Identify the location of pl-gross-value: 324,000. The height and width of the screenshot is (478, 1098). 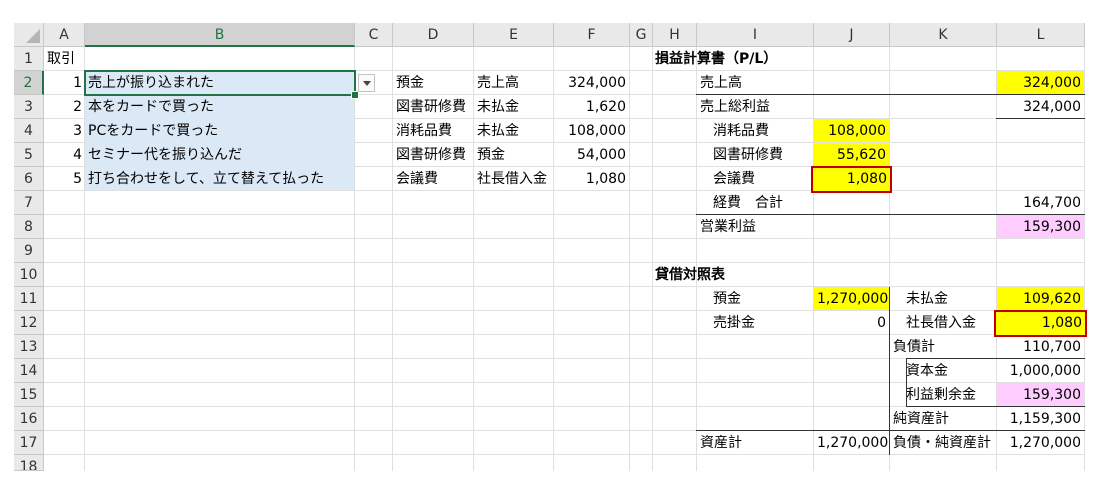
(1040, 107).